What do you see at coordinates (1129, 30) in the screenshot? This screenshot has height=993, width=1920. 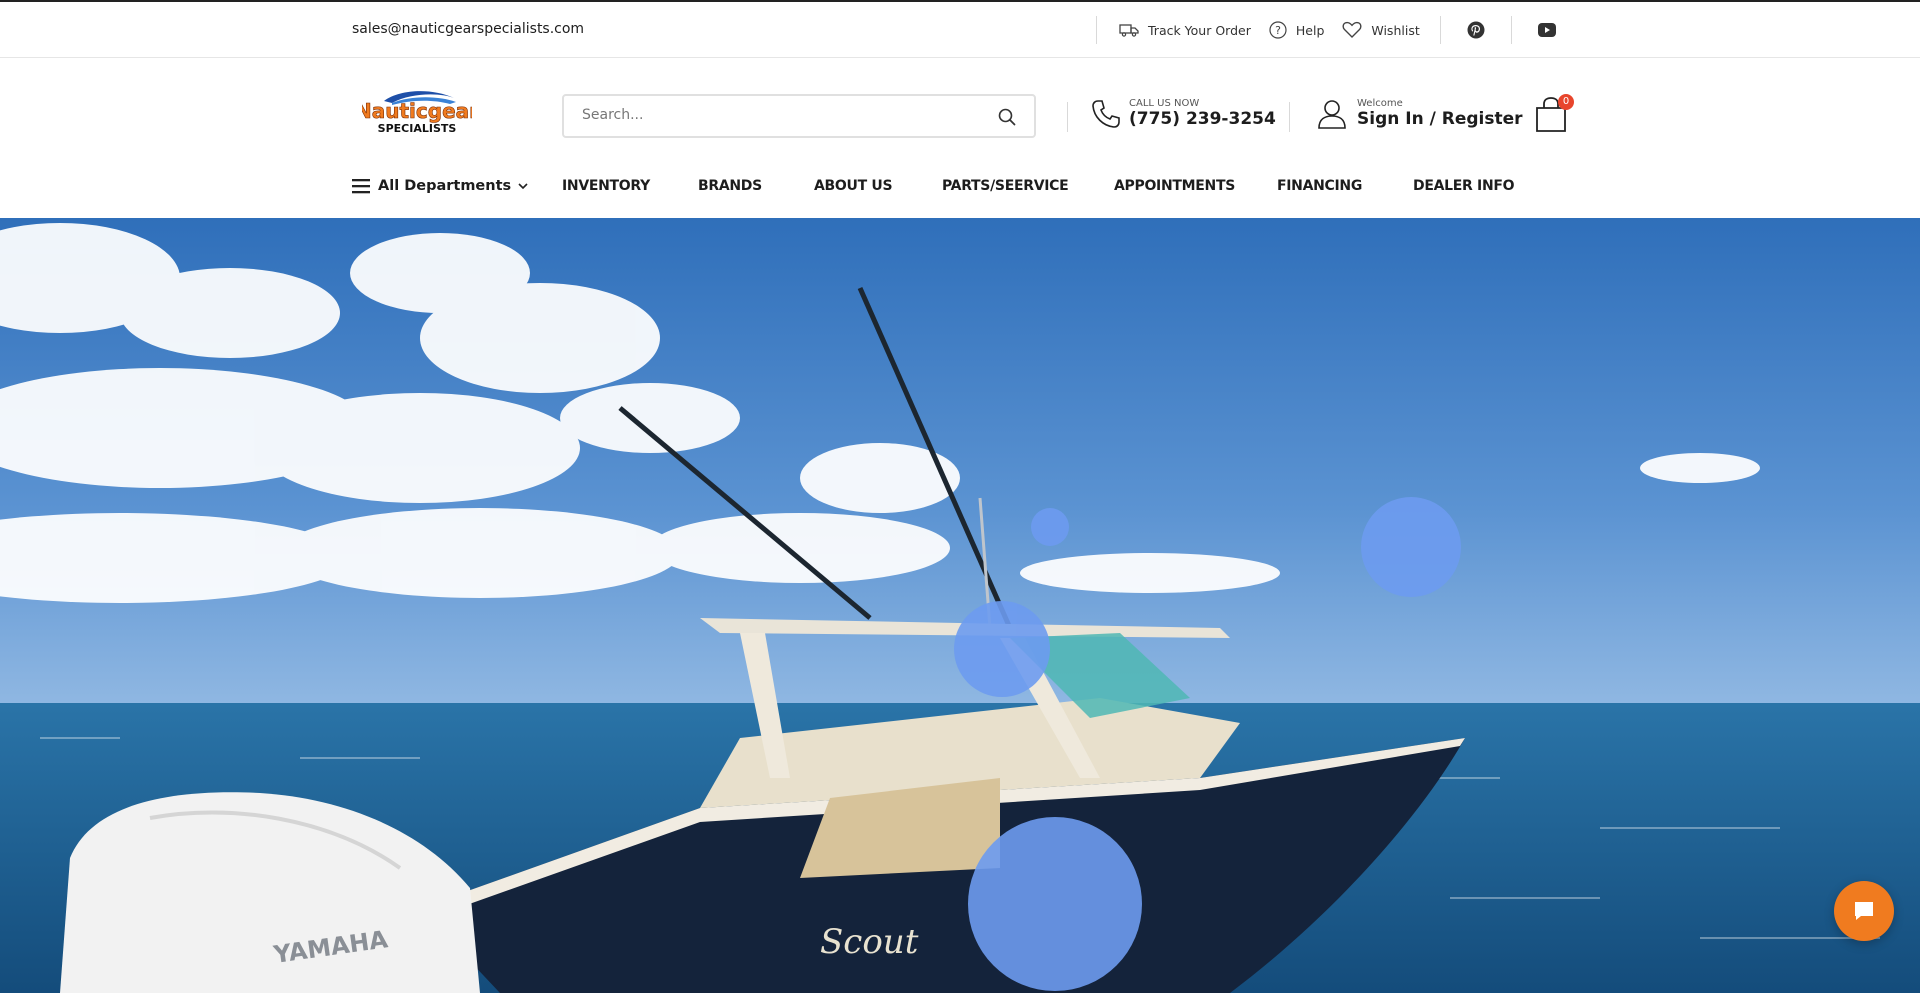 I see `truck-icon` at bounding box center [1129, 30].